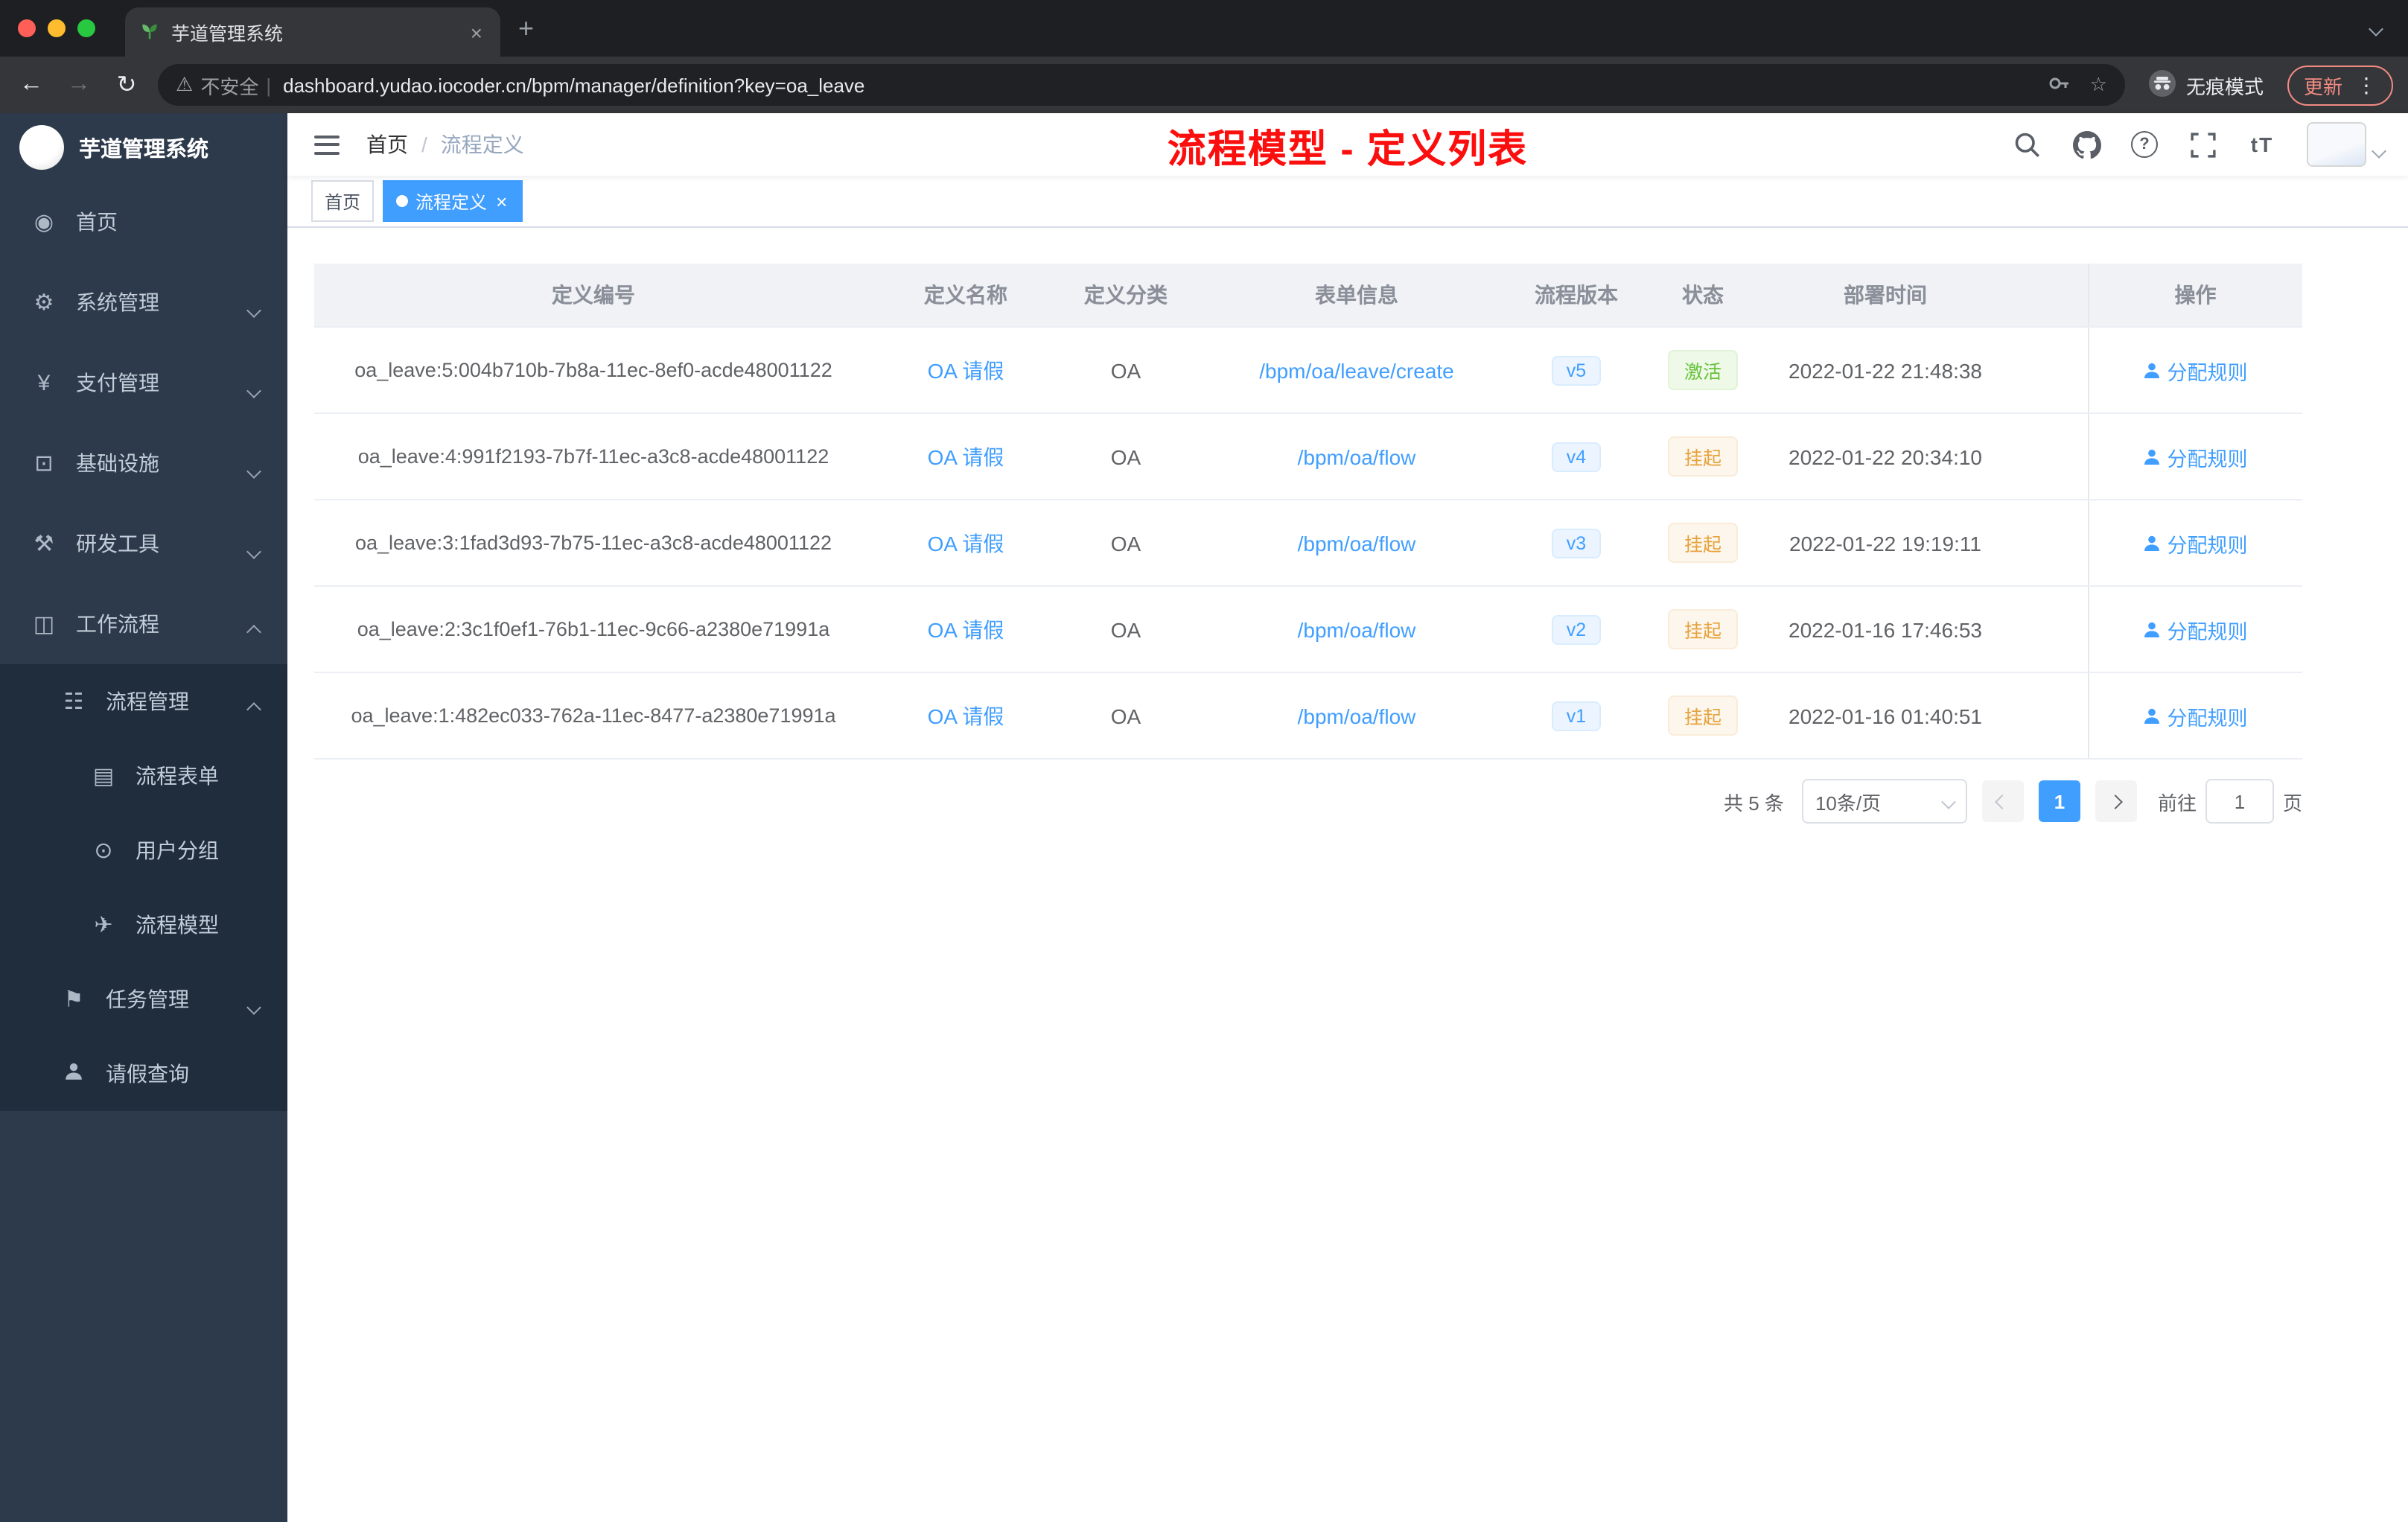  I want to click on prev-page-button, so click(2002, 801).